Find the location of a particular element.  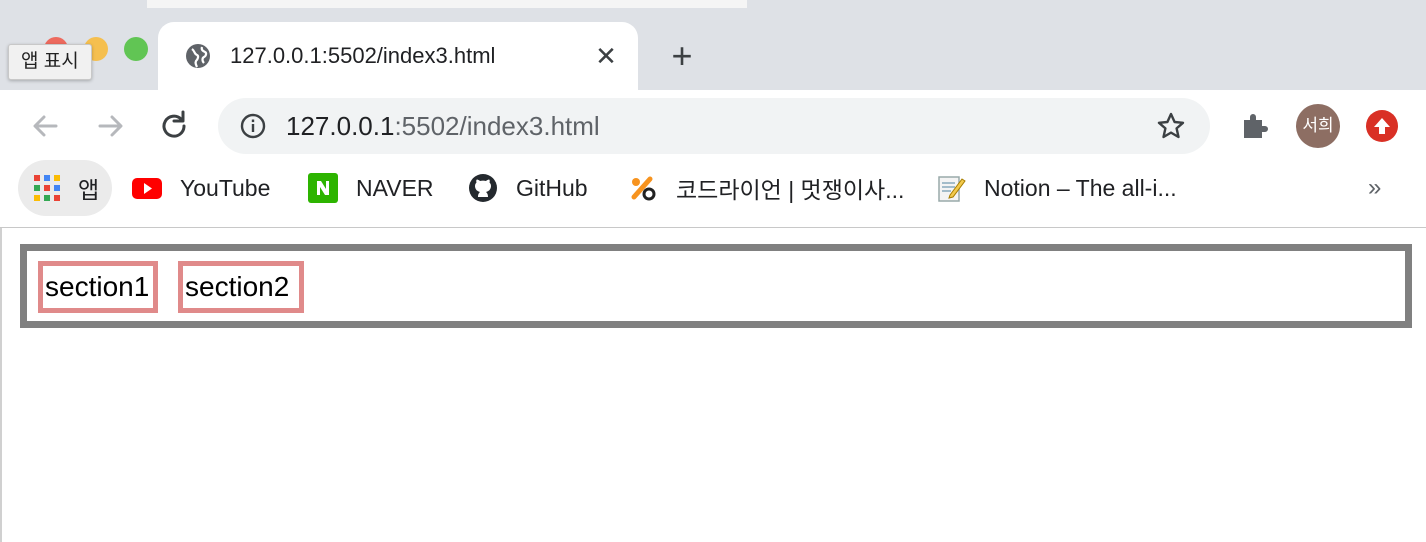

forward-button is located at coordinates (110, 126).